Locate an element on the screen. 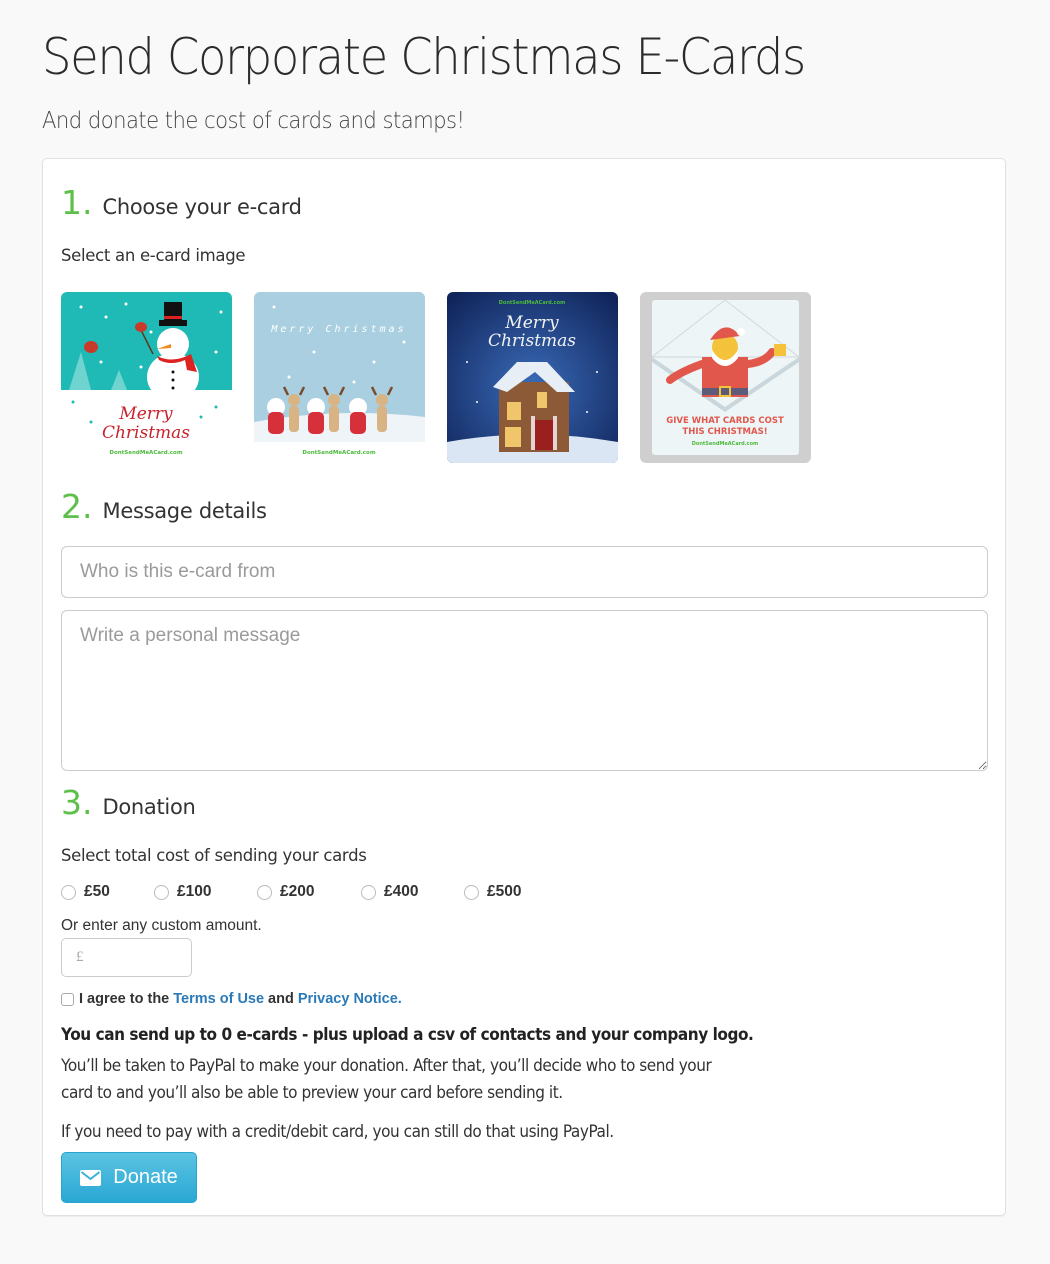 The image size is (1050, 1264). donation-option-500: £500 is located at coordinates (492, 892).